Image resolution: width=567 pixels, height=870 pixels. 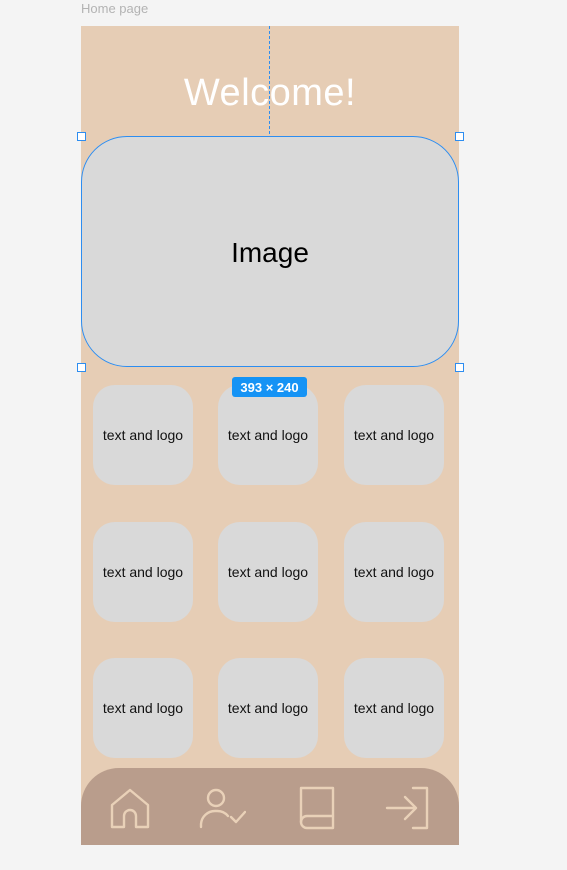 What do you see at coordinates (459, 367) in the screenshot?
I see `resize-handle-bottom-right` at bounding box center [459, 367].